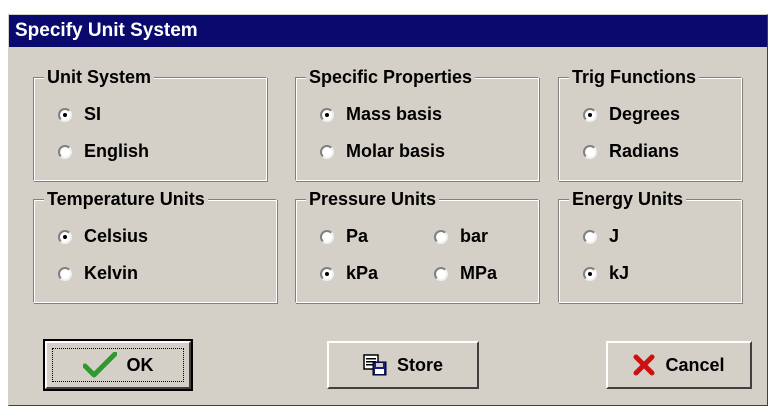 The height and width of the screenshot is (419, 782). I want to click on radio-mpa: MPa, so click(465, 273).